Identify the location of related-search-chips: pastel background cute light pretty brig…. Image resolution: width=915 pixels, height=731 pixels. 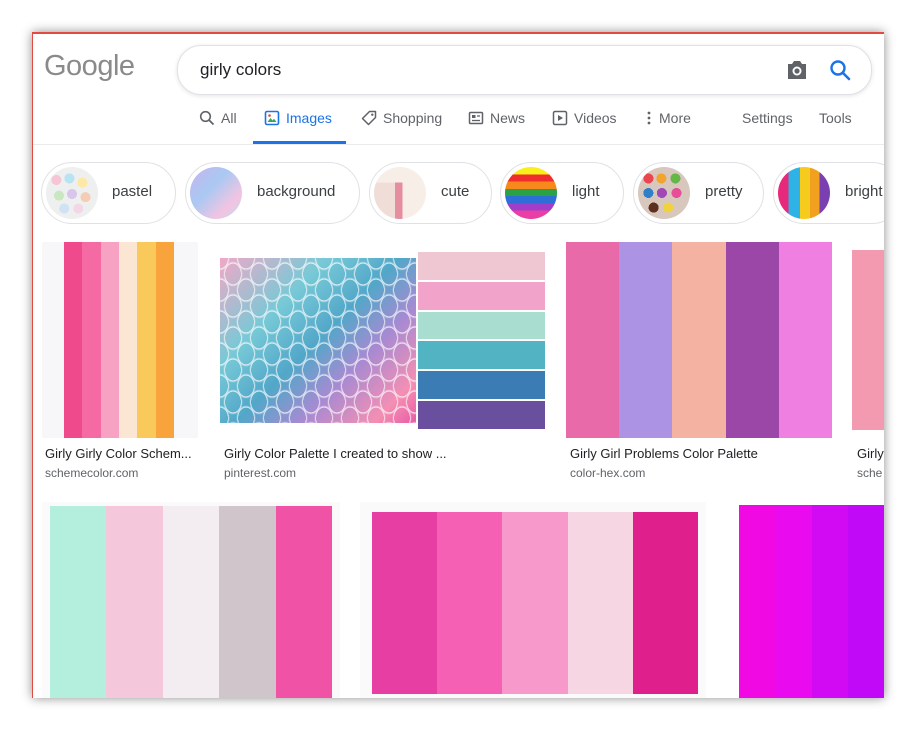
(458, 195).